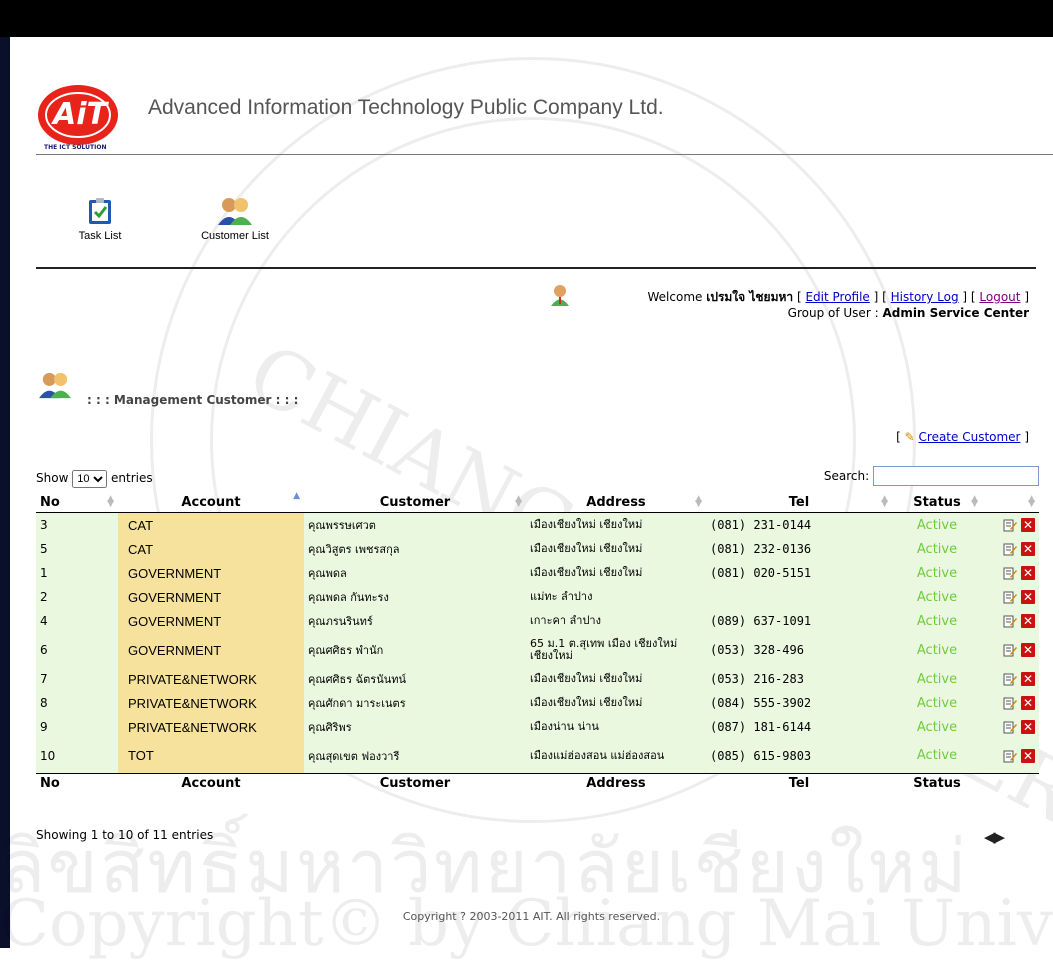  I want to click on page-size-control: Show 10 entries, so click(94, 479).